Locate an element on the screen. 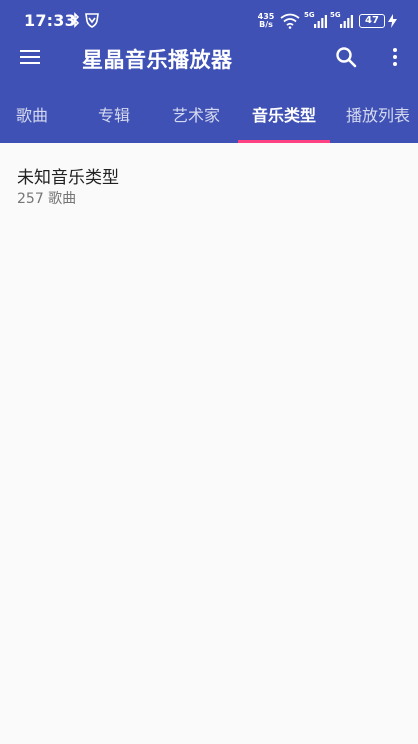 The image size is (418, 744). wifi-icon is located at coordinates (290, 21).